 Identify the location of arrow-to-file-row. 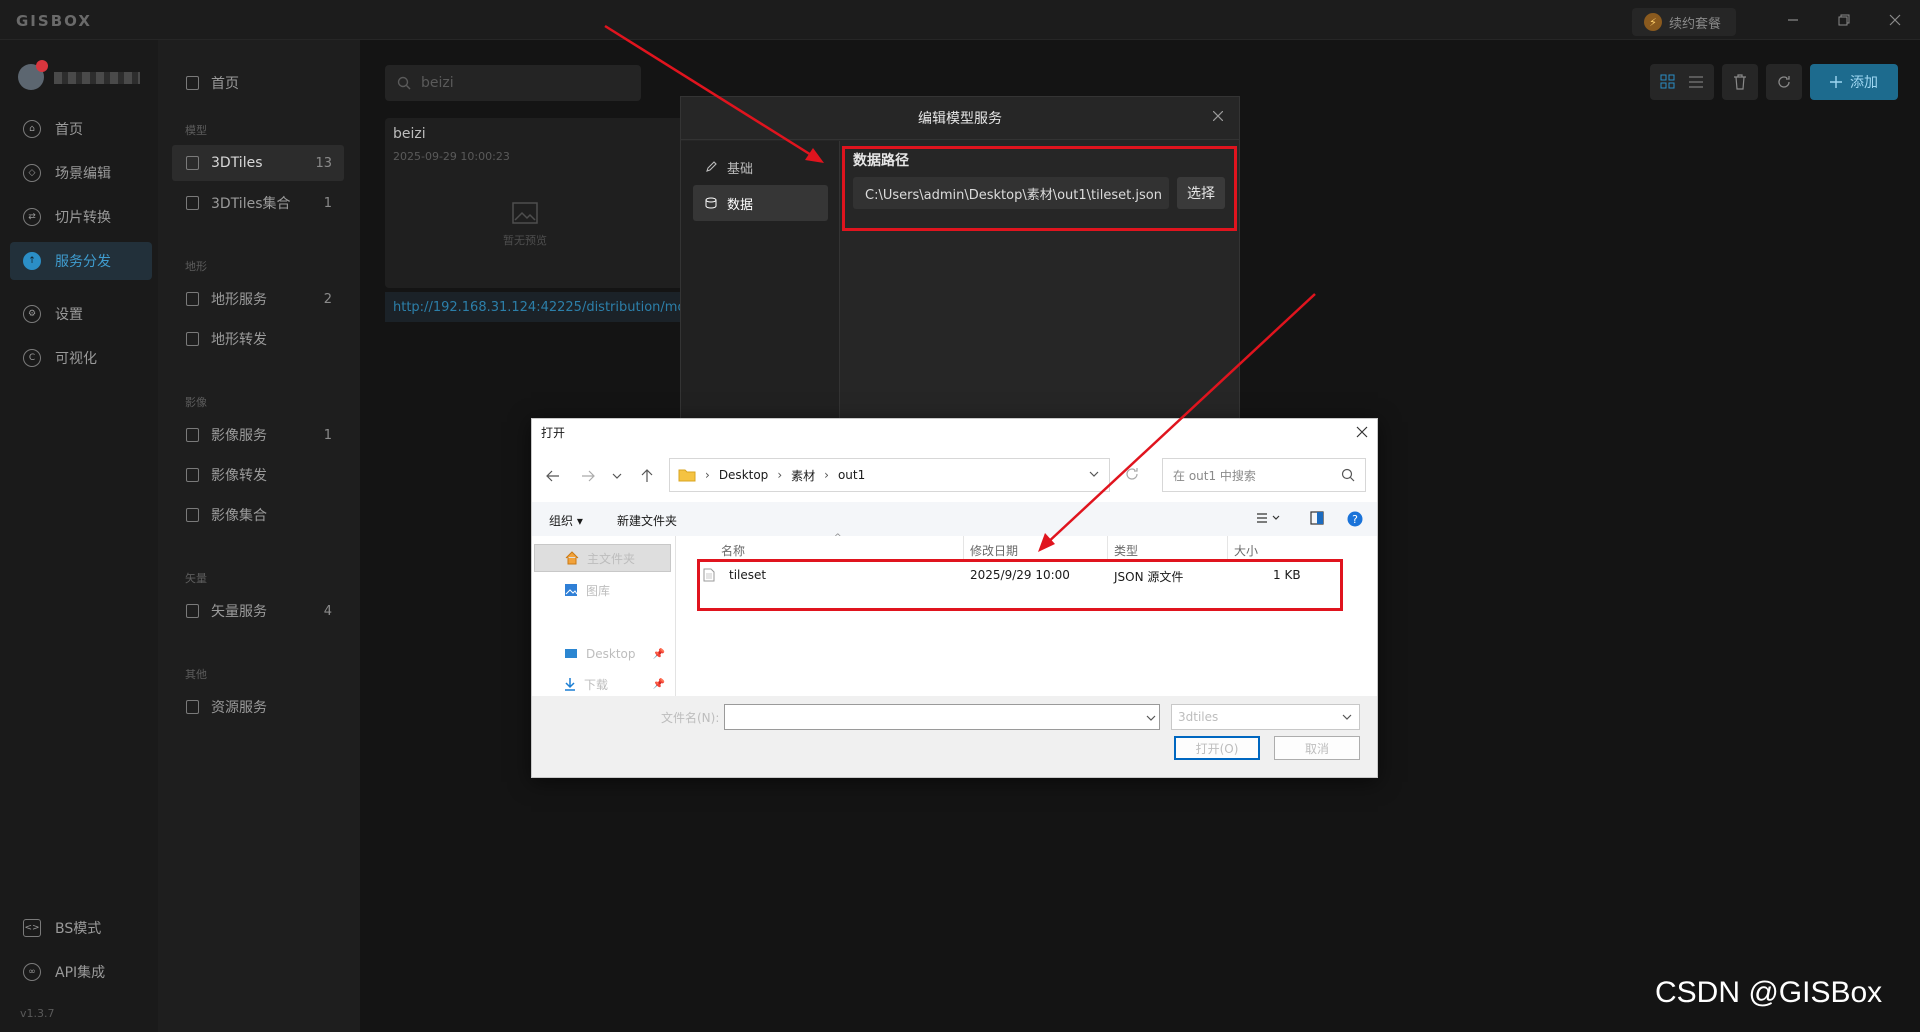
(1180, 419).